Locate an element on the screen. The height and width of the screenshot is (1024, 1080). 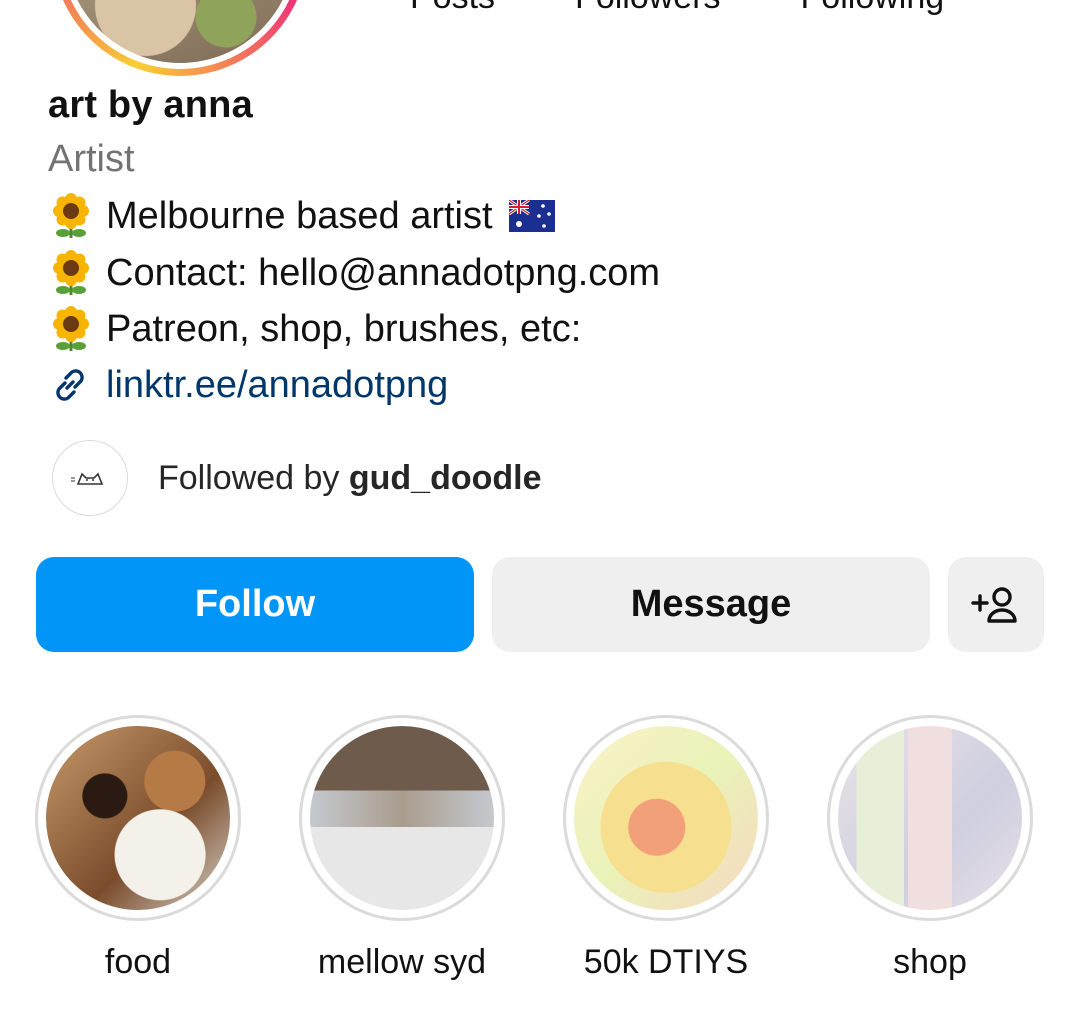
bio-text-links: Patreon, shop, brushes, etc: is located at coordinates (344, 328).